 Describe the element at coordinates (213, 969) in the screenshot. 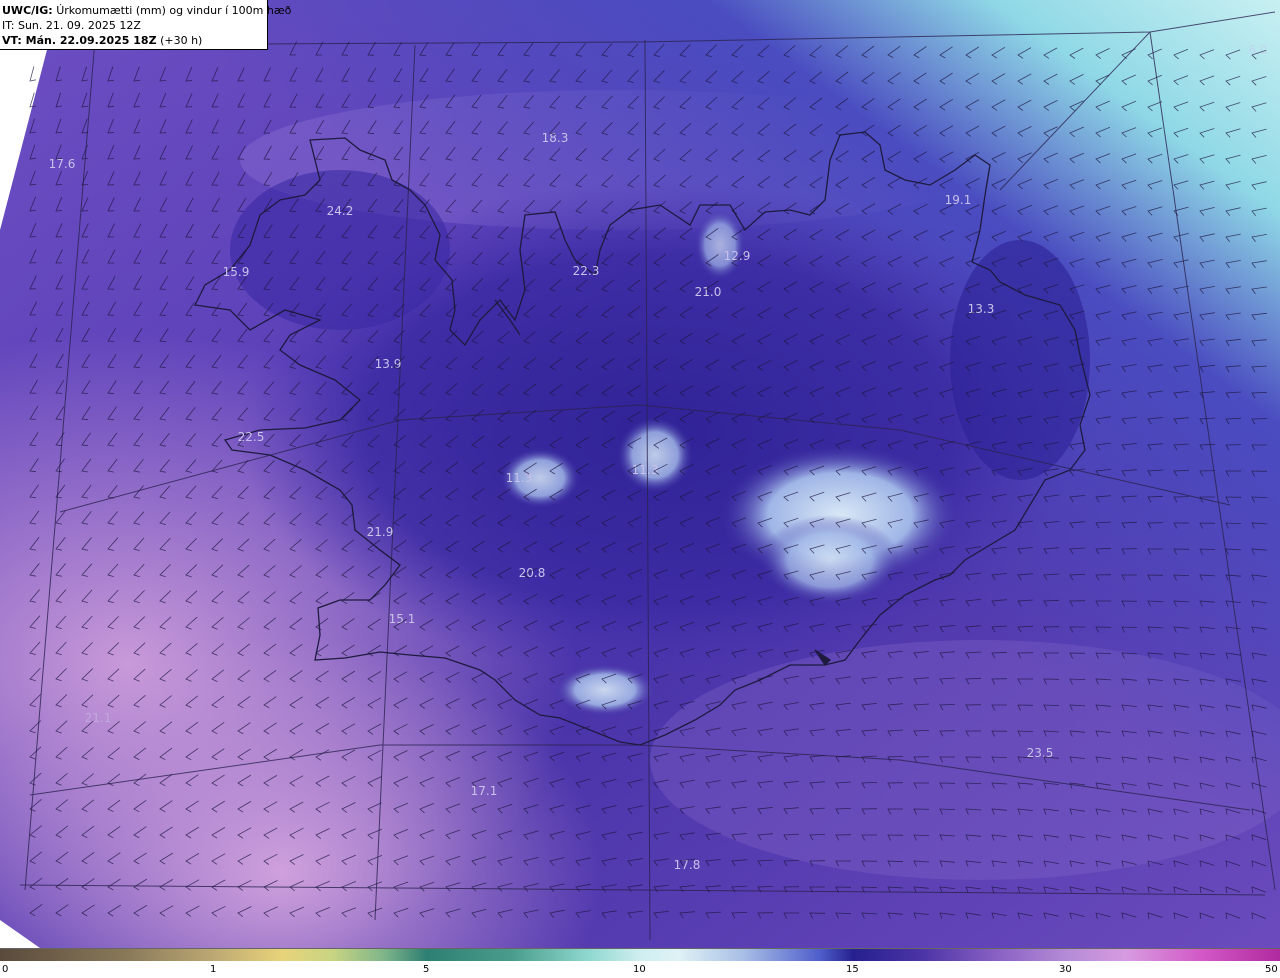

I see `colorbar-tick: 1` at that location.